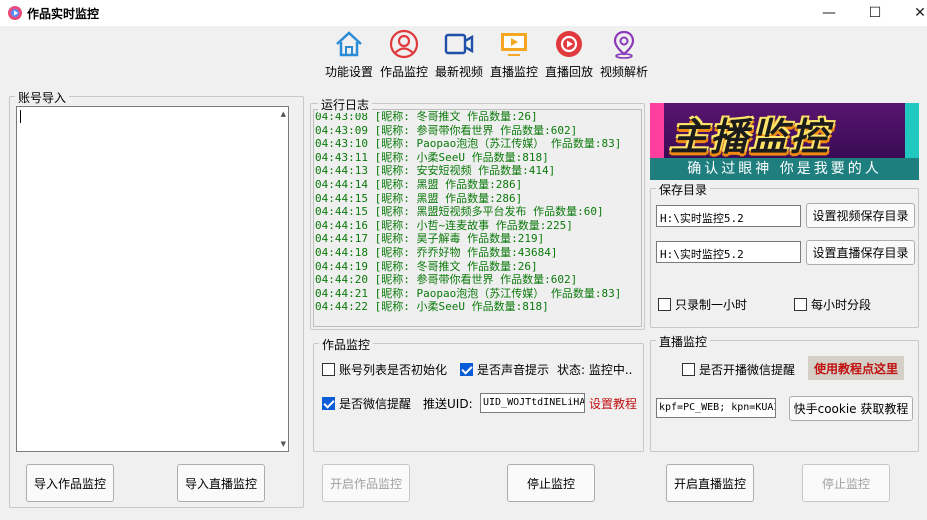  I want to click on location-icon, so click(624, 44).